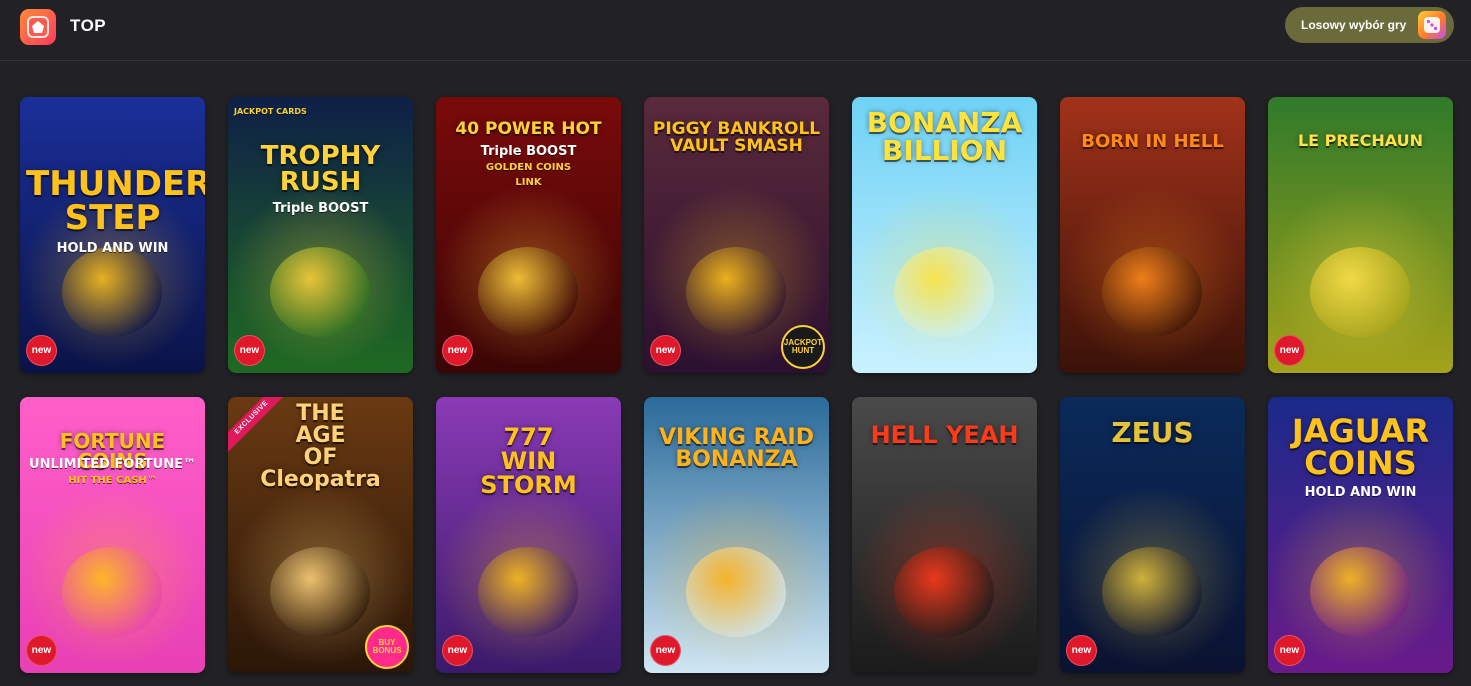 This screenshot has width=1471, height=686. I want to click on game-title: ZEUS, so click(1152, 432).